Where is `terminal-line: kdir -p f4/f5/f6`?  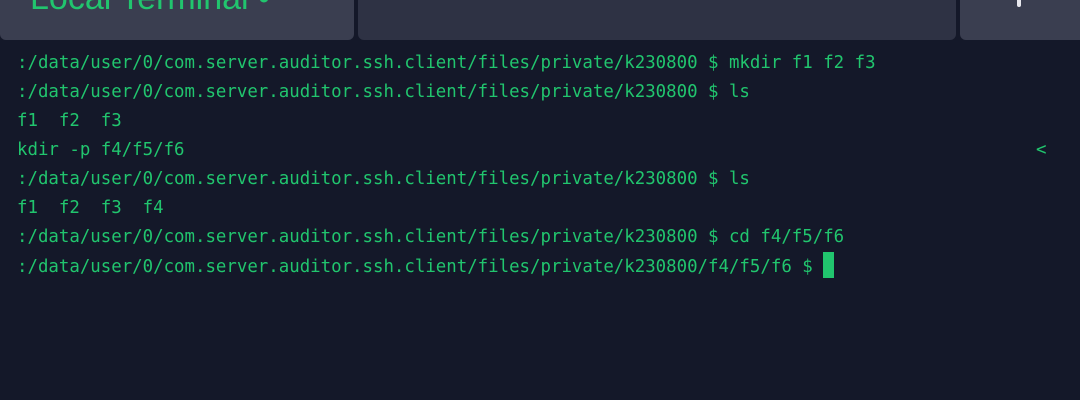 terminal-line: kdir -p f4/f5/f6 is located at coordinates (101, 150).